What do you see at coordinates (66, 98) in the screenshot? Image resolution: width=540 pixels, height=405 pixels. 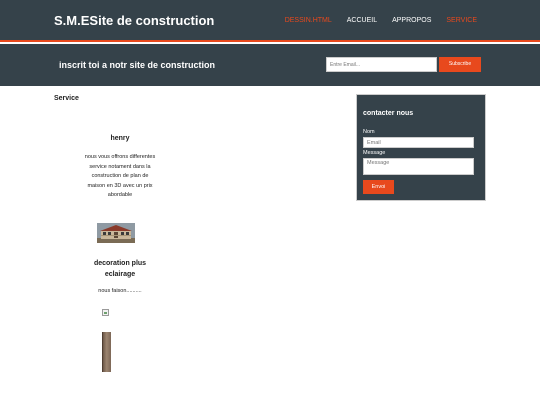 I see `page-title: Service` at bounding box center [66, 98].